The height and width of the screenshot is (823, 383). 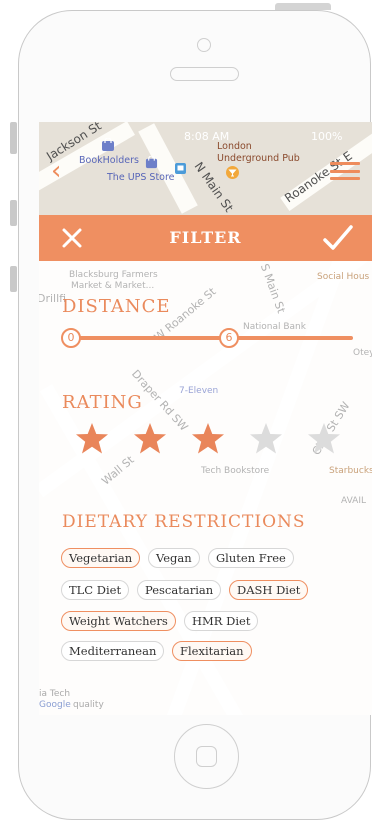 What do you see at coordinates (229, 338) in the screenshot?
I see `slider-value-knob: 6` at bounding box center [229, 338].